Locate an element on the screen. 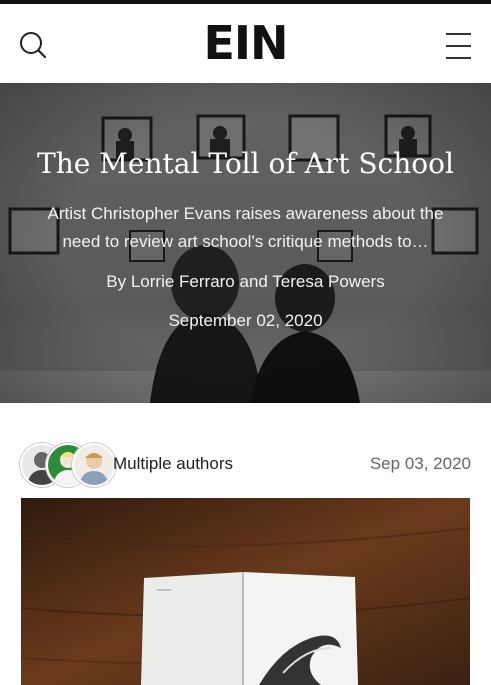 This screenshot has height=685, width=491. hero-byline: By Lorrie Ferraro and Teresa Powers is located at coordinates (245, 281).